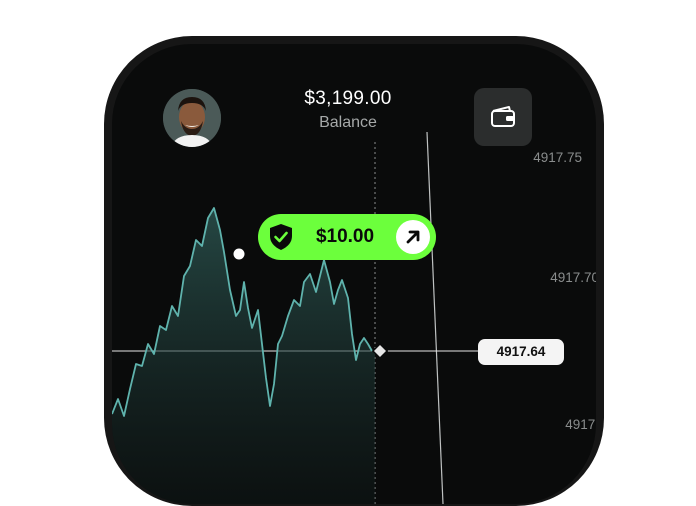  I want to click on price-tick: 4917.75, so click(557, 157).